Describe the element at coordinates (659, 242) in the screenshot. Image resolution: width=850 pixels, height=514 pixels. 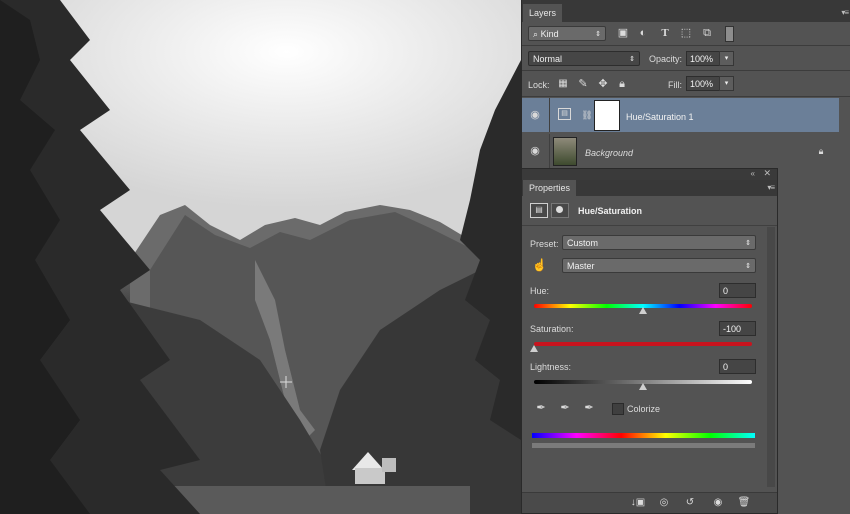
I see `preset-dropdown: Custom ⇕` at that location.